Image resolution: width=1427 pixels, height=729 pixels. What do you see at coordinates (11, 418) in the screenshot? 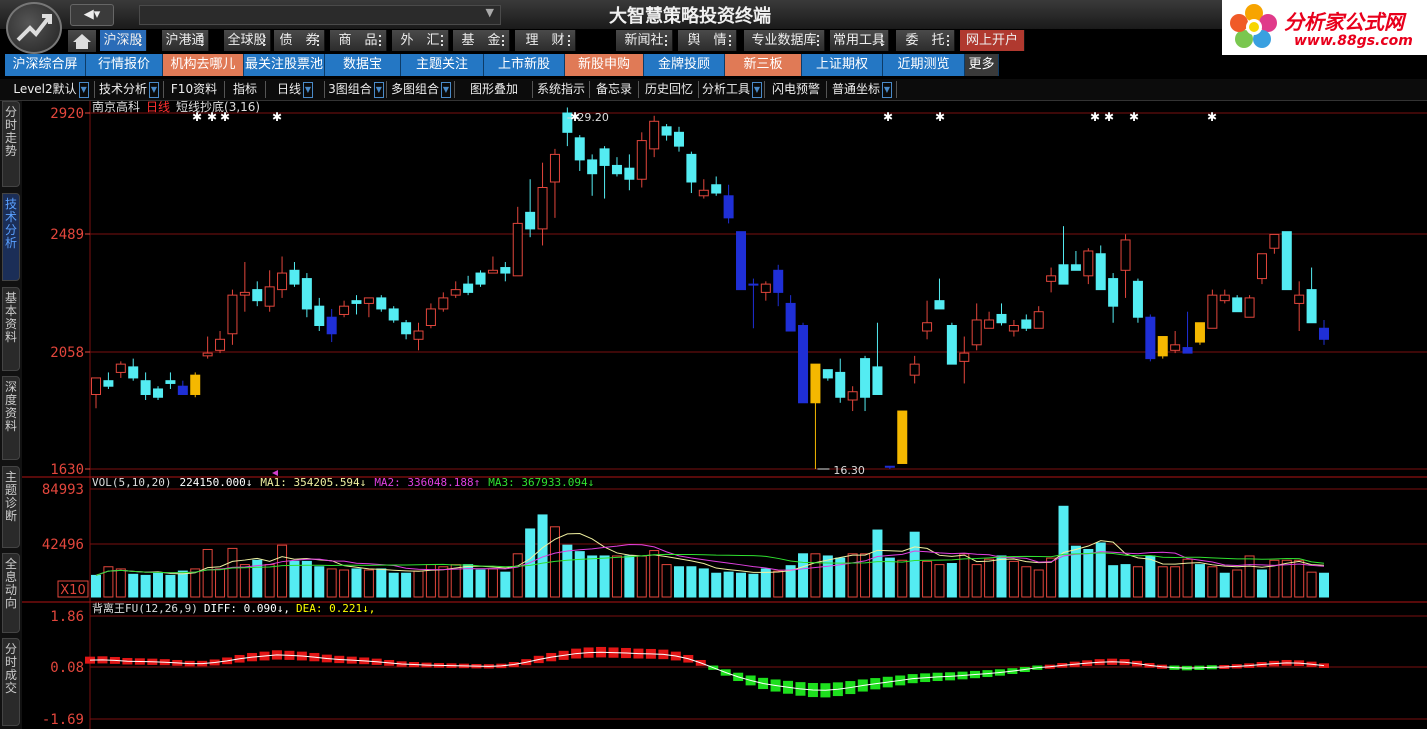
I see `side-tab-3: 深度资料` at bounding box center [11, 418].